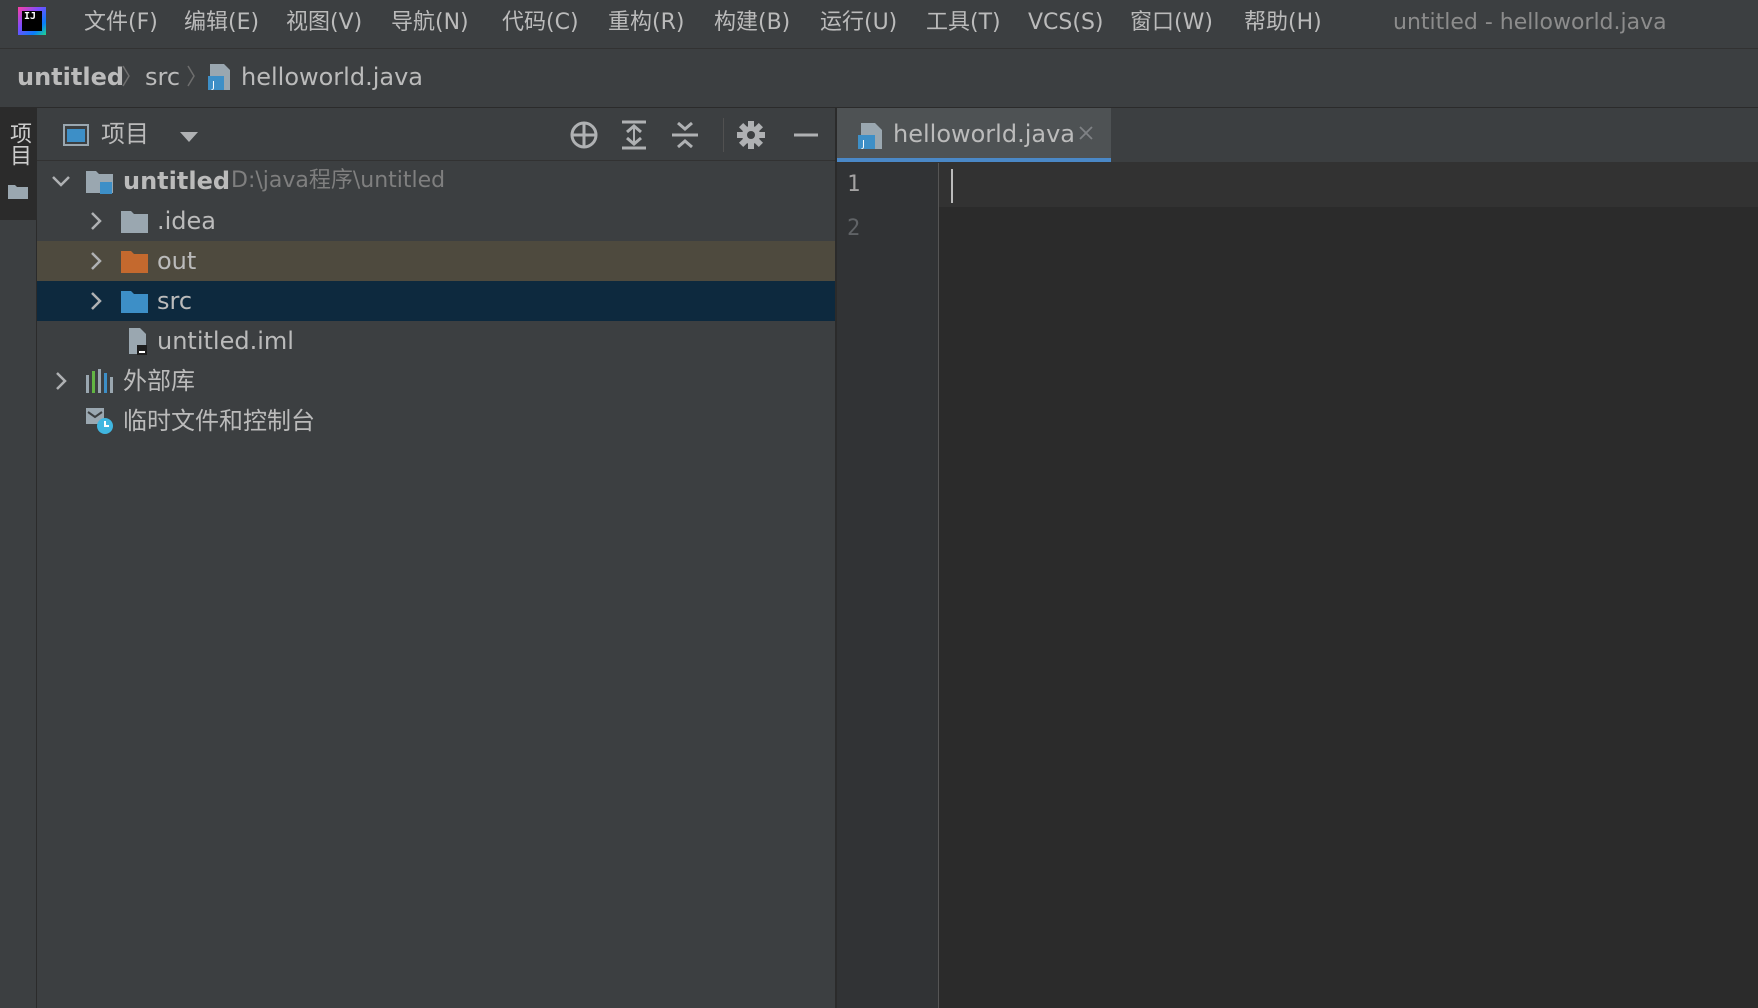  What do you see at coordinates (125, 134) in the screenshot?
I see `project-view-selector: 项目` at bounding box center [125, 134].